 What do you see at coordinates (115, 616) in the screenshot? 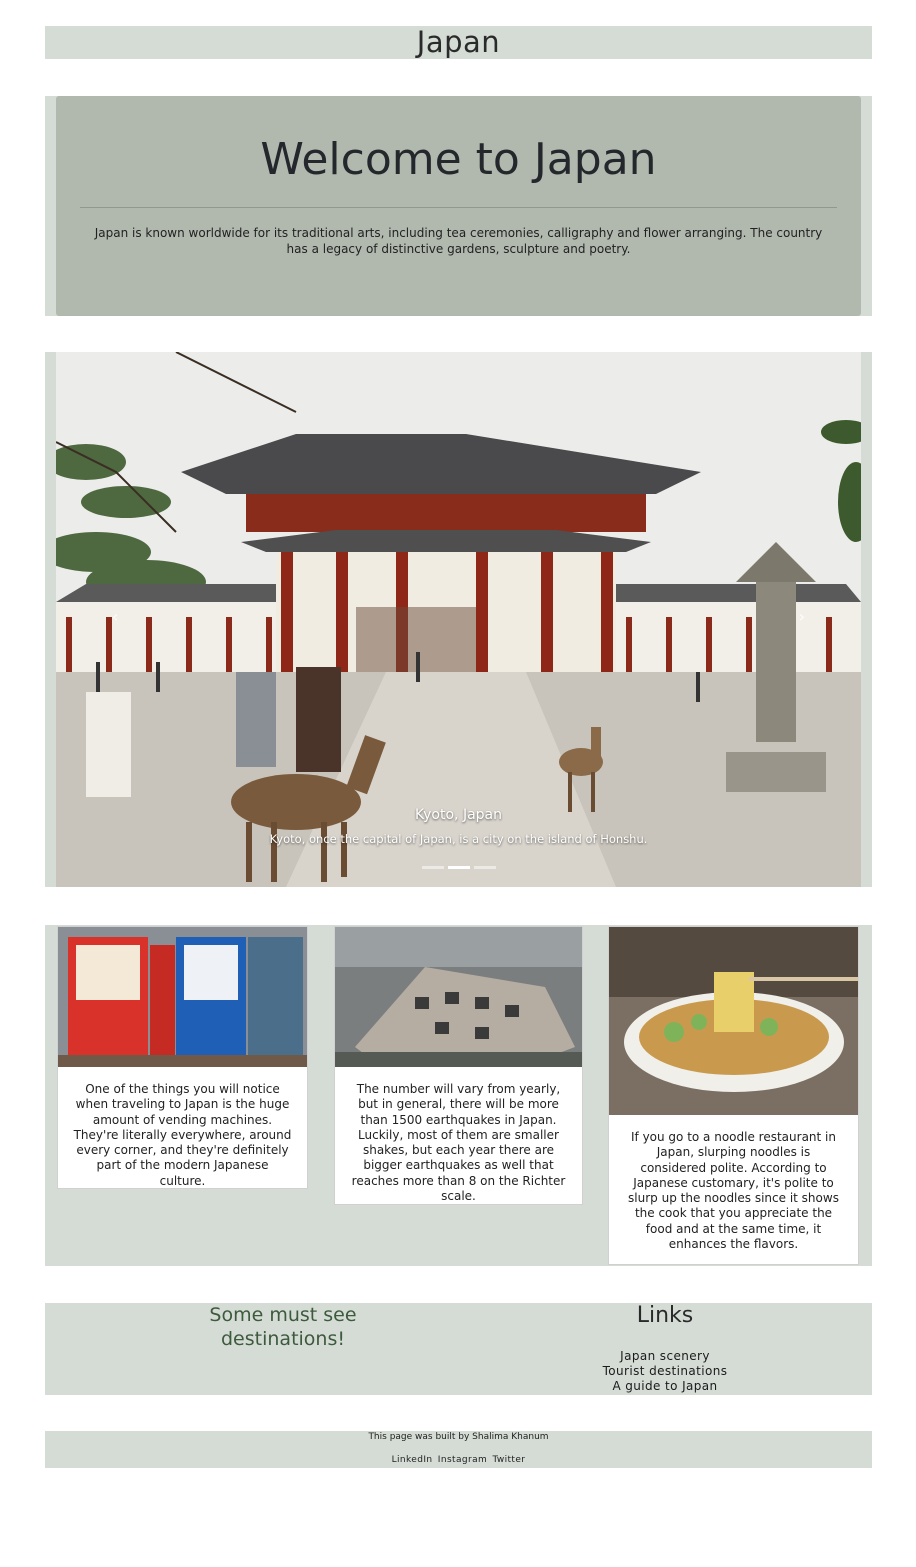
I see `carousel-prev-icon: ‹` at bounding box center [115, 616].